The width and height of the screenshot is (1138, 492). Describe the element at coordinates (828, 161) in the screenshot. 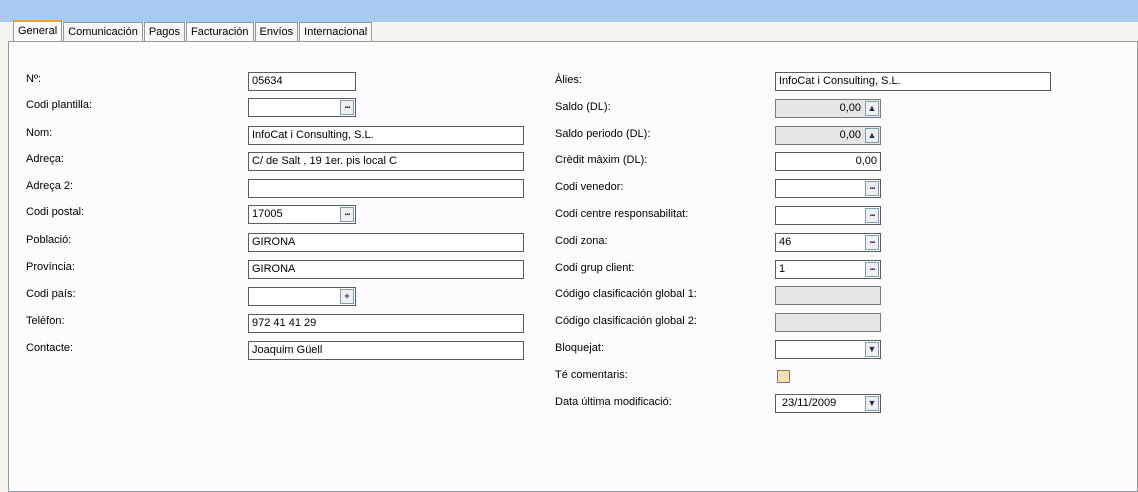

I see `credit-maxim-field: 0,00` at that location.